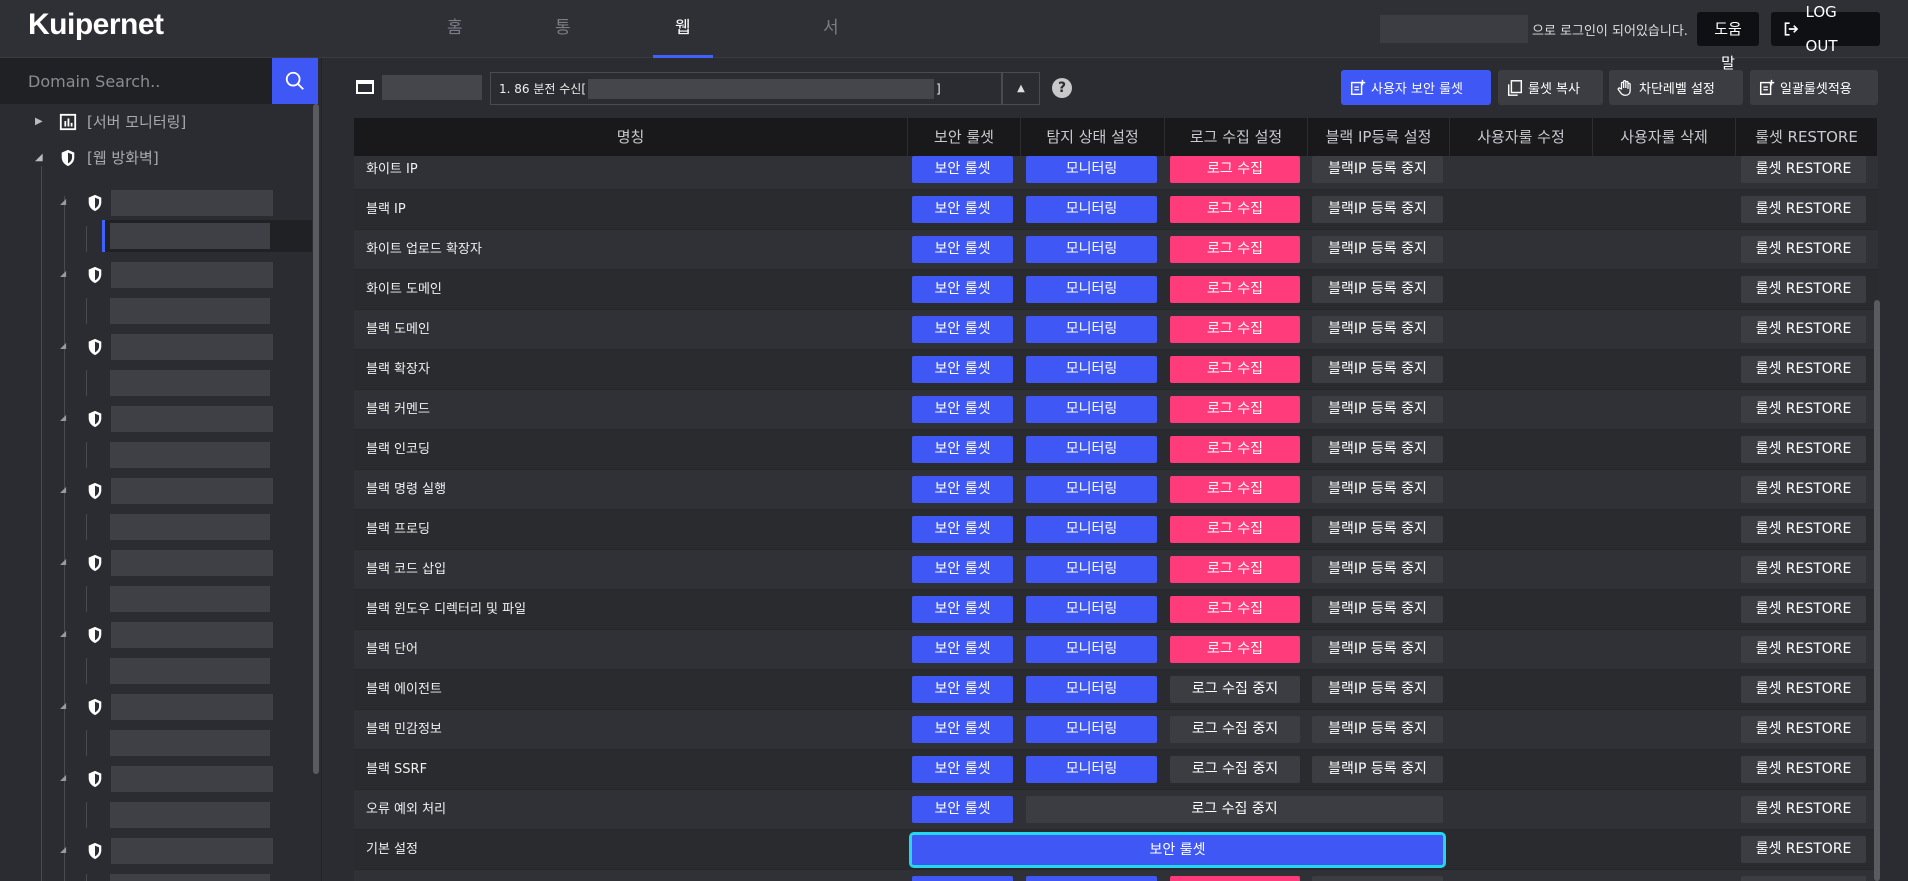 The image size is (1908, 881). I want to click on toolbar-button-0: 사용자 보안 룰셋, so click(1416, 87).